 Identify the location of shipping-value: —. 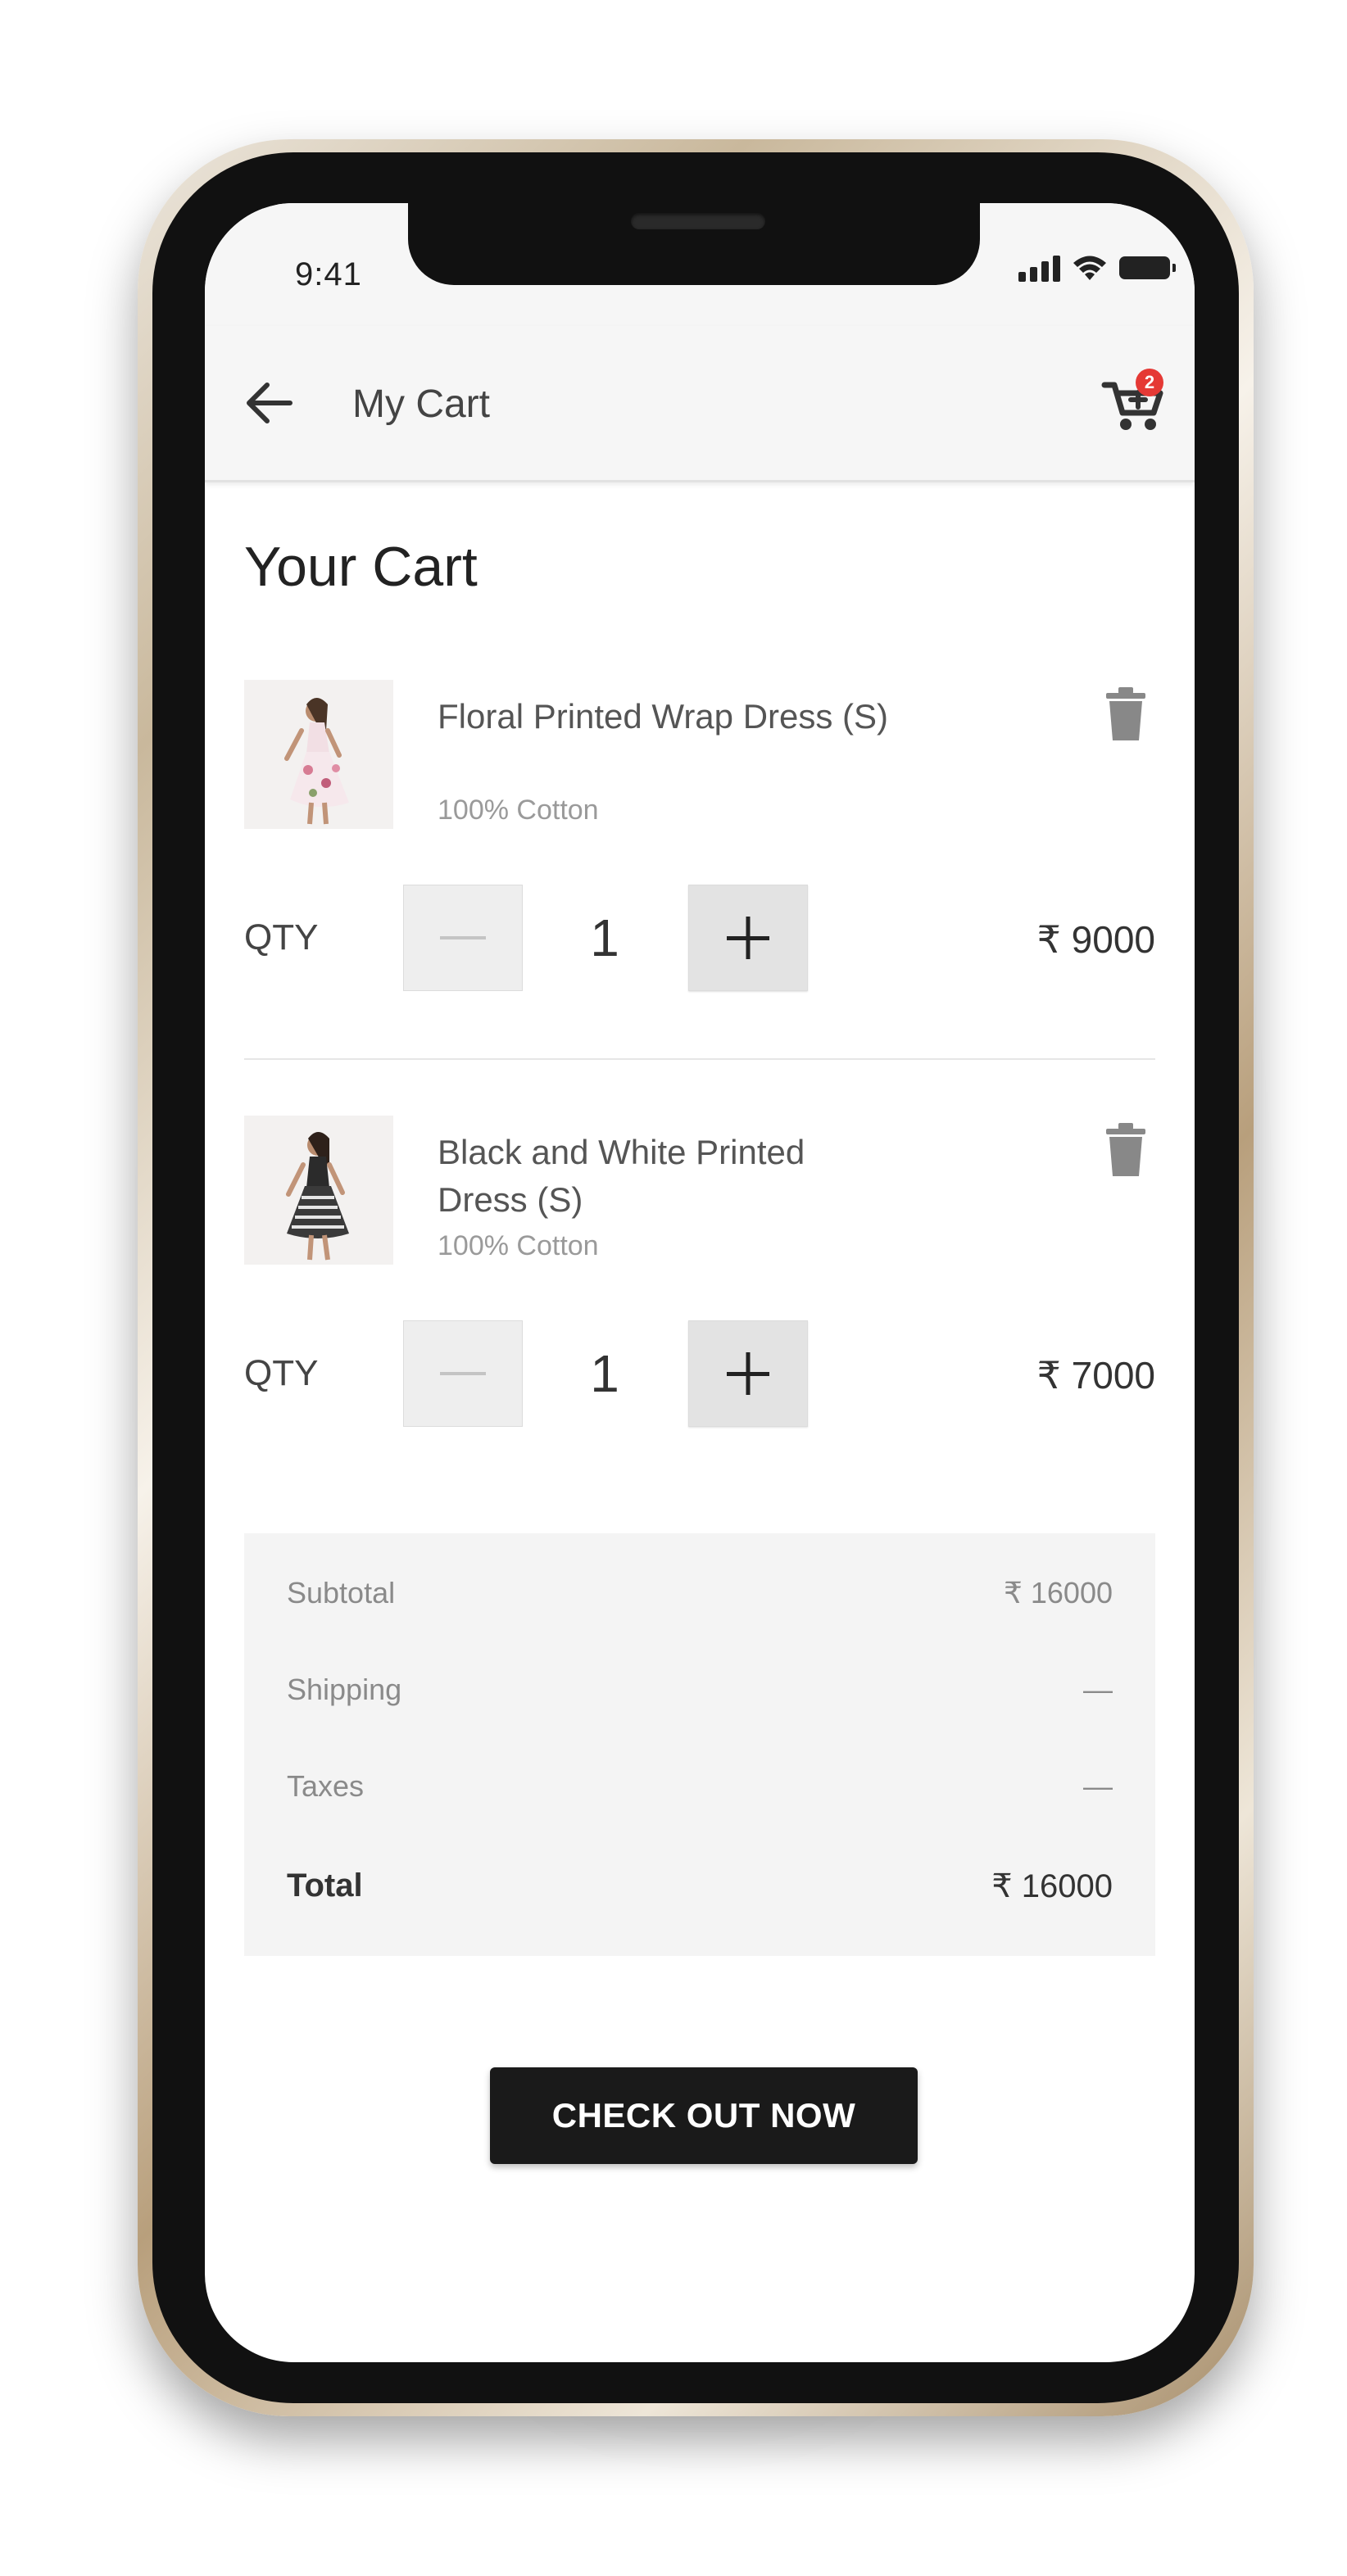
(1098, 1689).